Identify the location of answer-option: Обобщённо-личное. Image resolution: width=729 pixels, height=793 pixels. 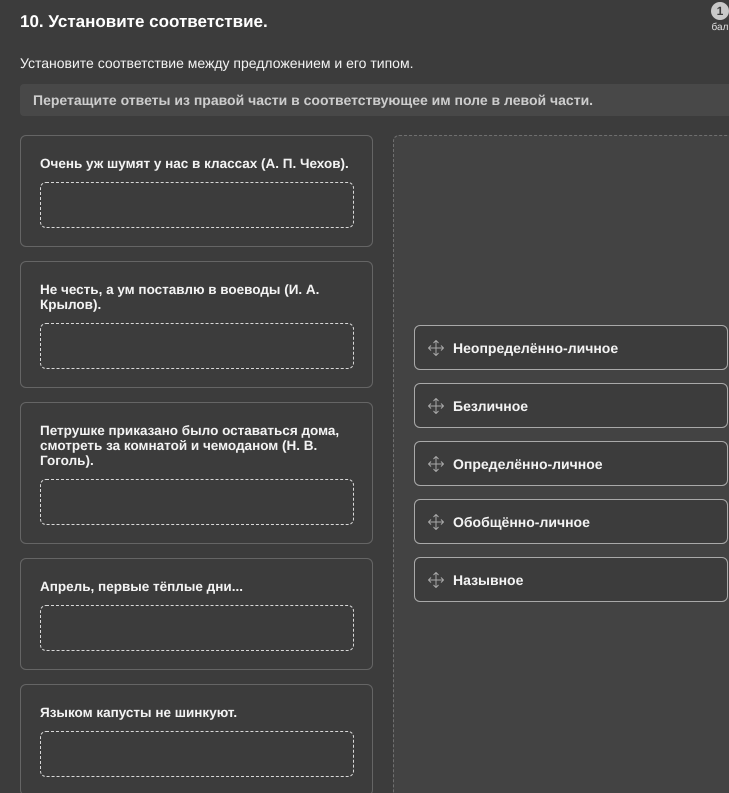
(571, 521).